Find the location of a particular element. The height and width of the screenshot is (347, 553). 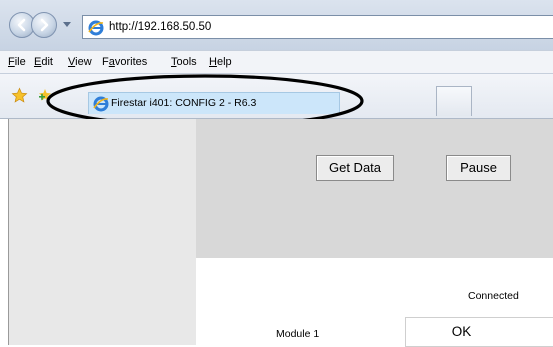

back-icon is located at coordinates (21, 25).